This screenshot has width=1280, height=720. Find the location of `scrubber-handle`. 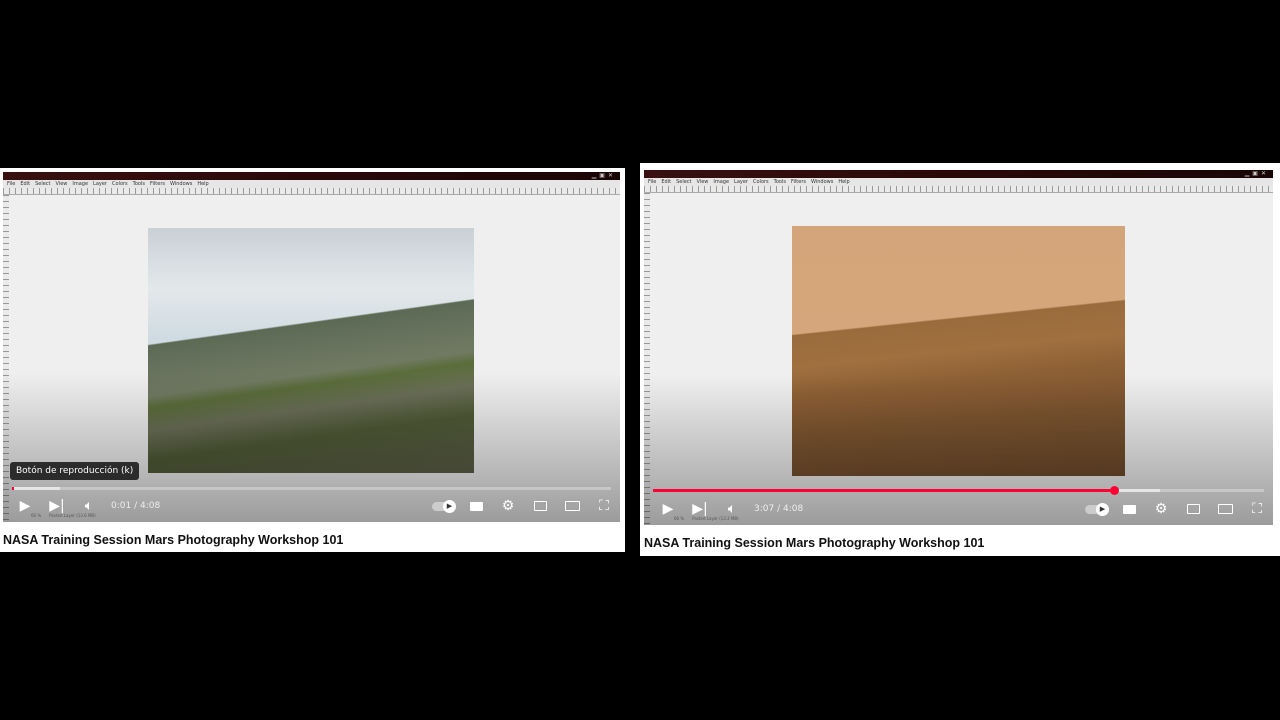

scrubber-handle is located at coordinates (1114, 490).